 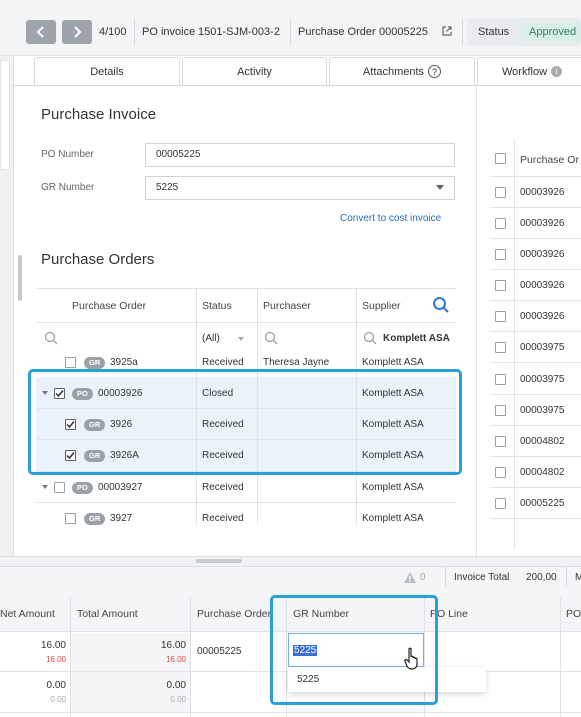 I want to click on grid-col-divider, so click(x=560, y=657).